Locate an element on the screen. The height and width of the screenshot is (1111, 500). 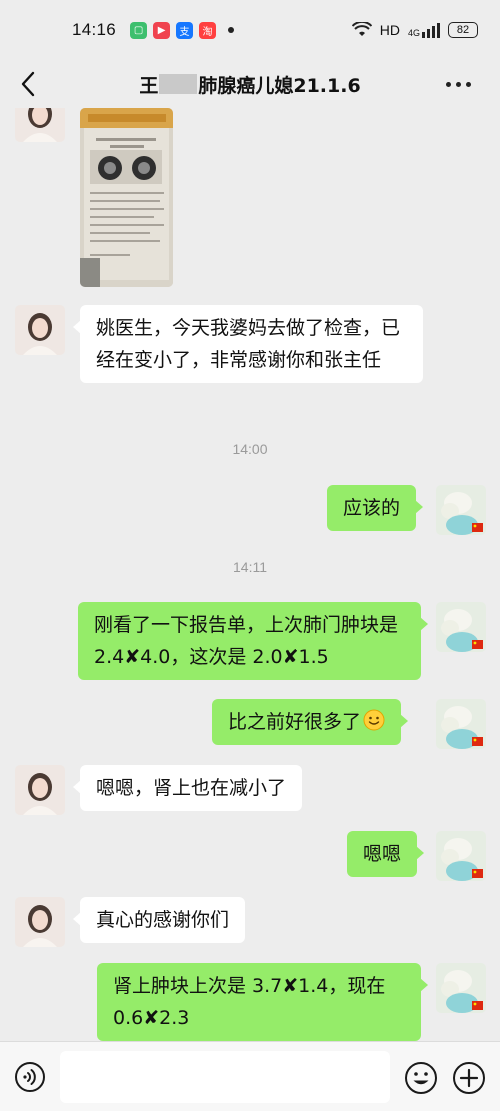
more-actions-button is located at coordinates (469, 1078).